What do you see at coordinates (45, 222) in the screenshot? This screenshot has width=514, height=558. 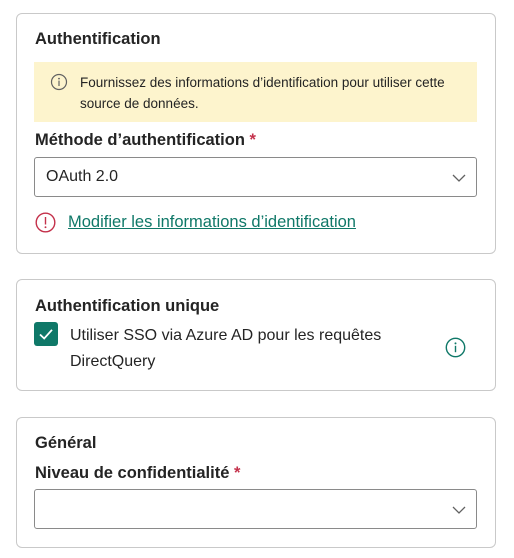 I see `error-circle-icon` at bounding box center [45, 222].